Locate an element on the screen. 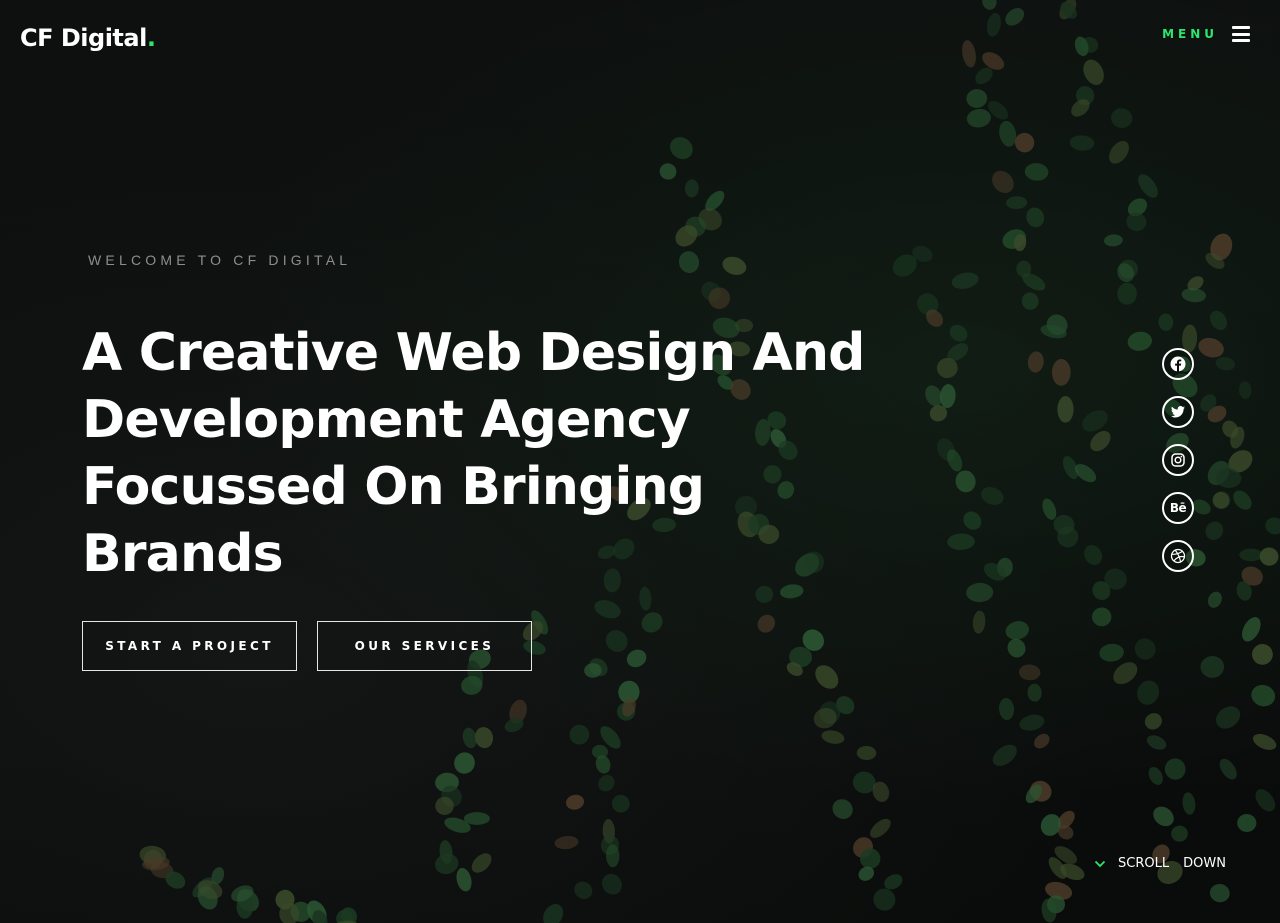 Image resolution: width=1280 pixels, height=923 pixels. chevron-down-icon is located at coordinates (1100, 863).